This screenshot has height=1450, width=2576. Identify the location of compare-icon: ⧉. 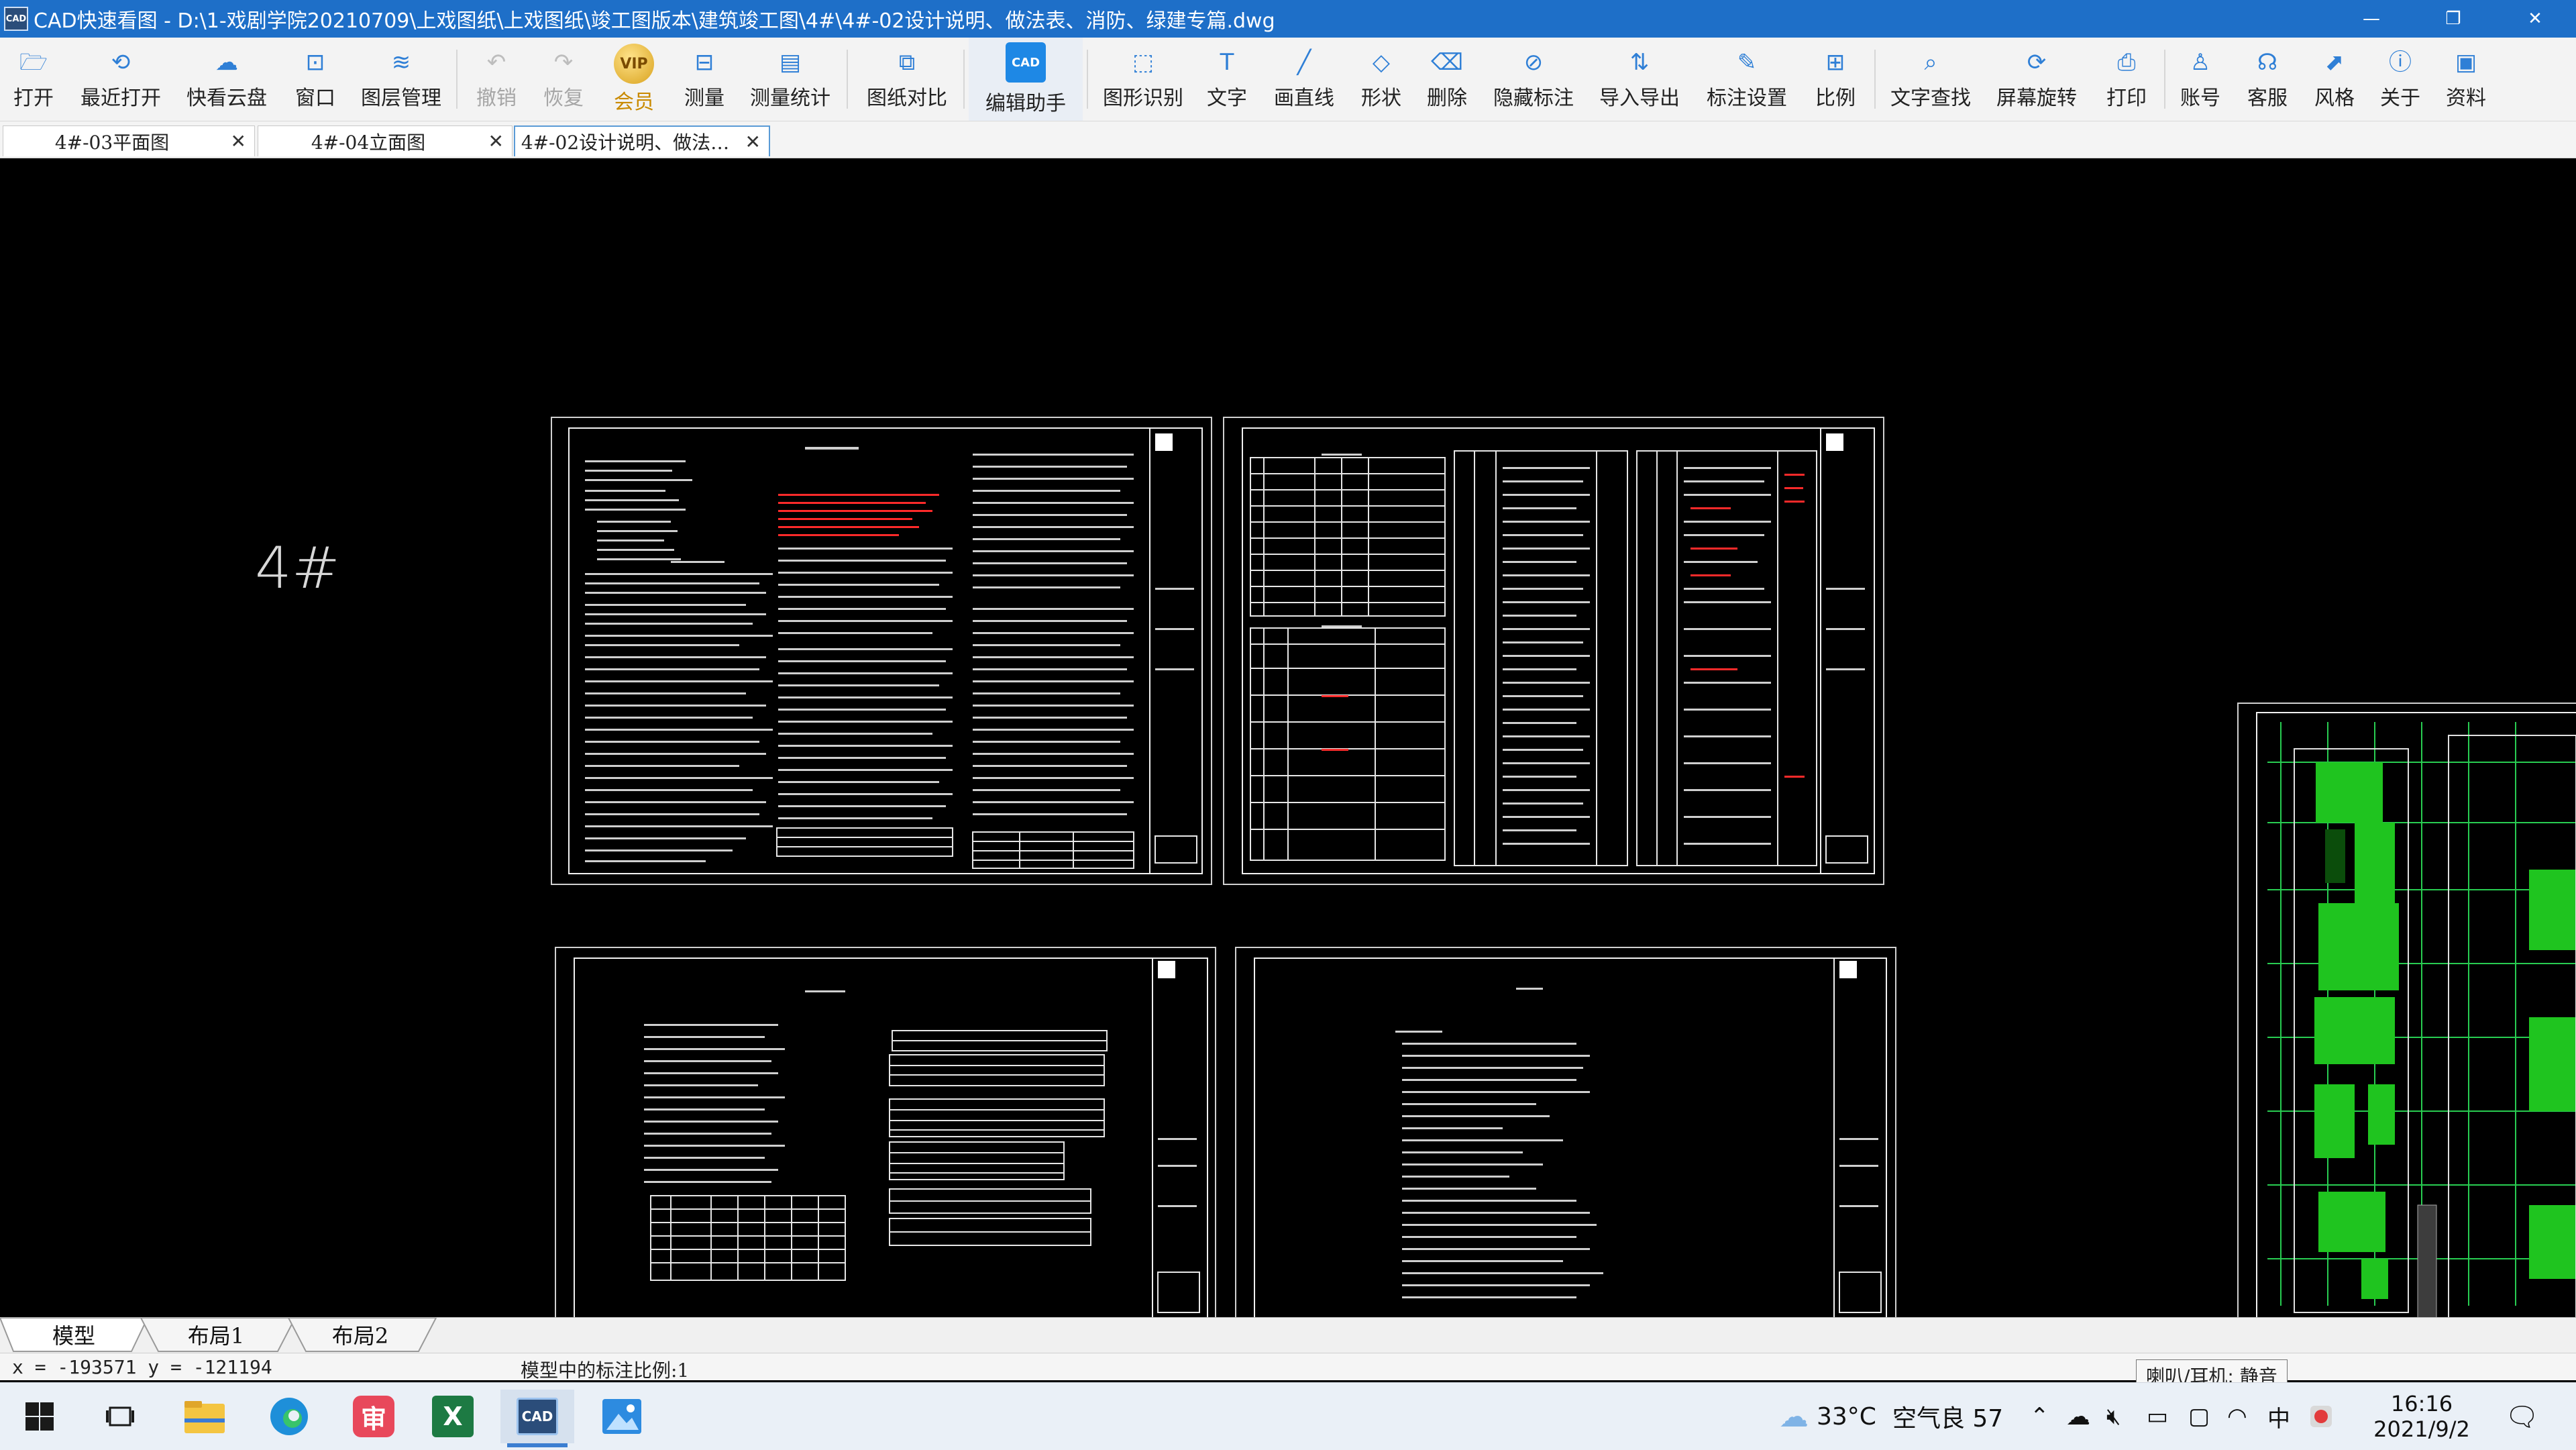
(907, 62).